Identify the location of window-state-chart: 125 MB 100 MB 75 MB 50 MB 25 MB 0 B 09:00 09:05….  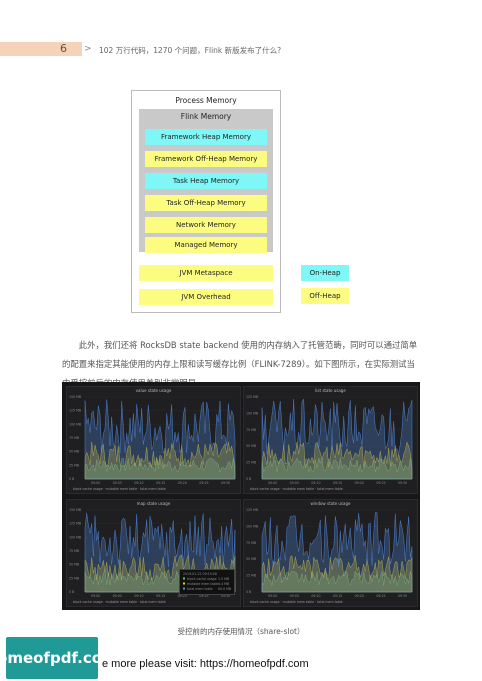
(329, 553).